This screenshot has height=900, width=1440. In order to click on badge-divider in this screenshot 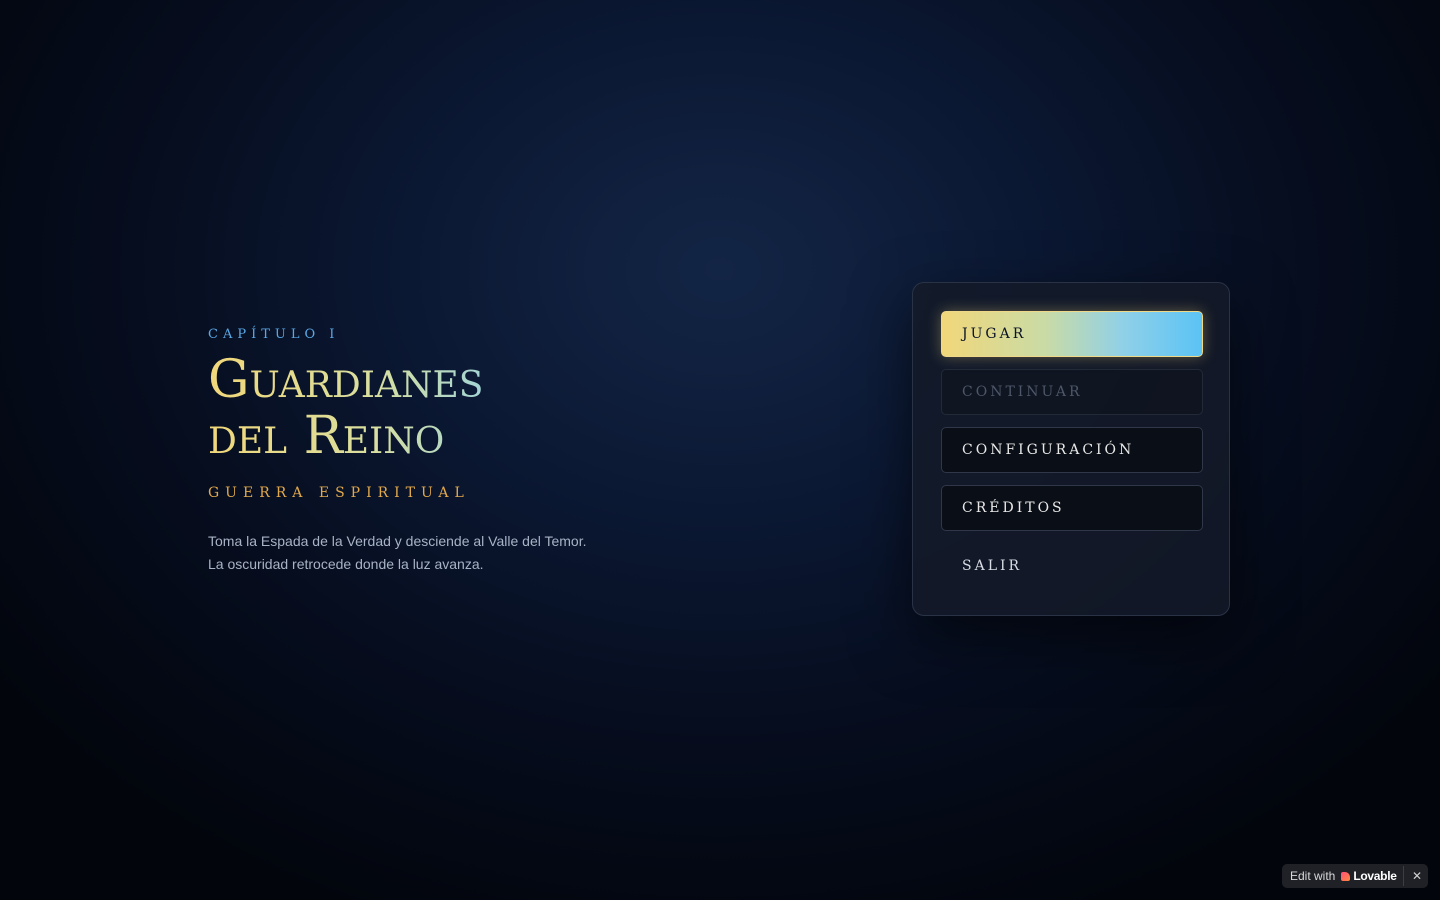, I will do `click(1403, 876)`.